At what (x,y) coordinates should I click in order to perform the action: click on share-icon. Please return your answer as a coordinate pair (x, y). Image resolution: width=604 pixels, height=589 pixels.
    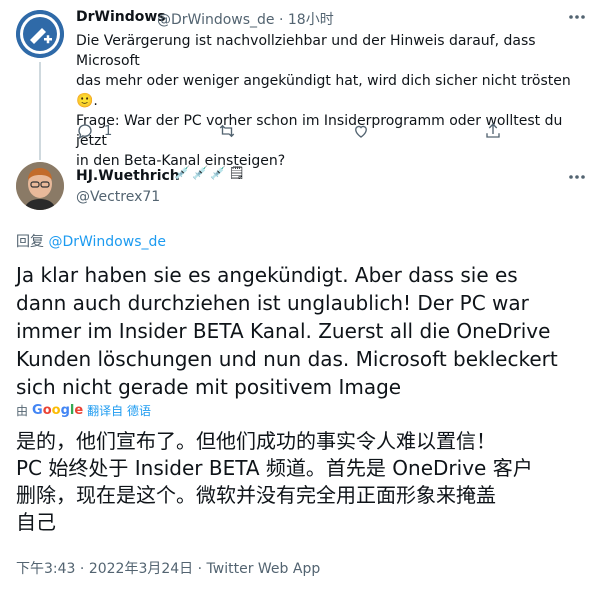
    Looking at the image, I should click on (493, 130).